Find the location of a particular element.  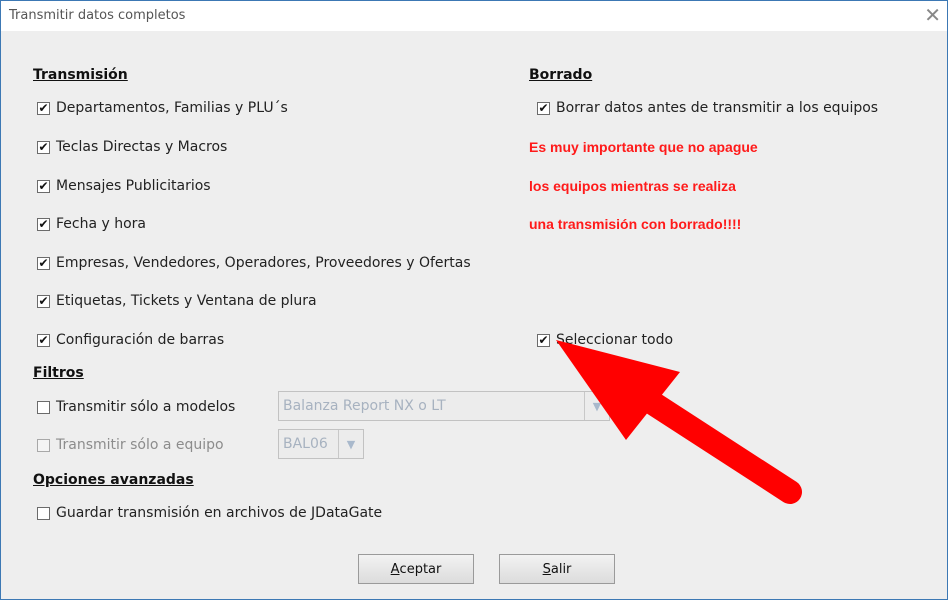

modelos-select: Balanza Report NX o LT ▼ is located at coordinates (444, 406).